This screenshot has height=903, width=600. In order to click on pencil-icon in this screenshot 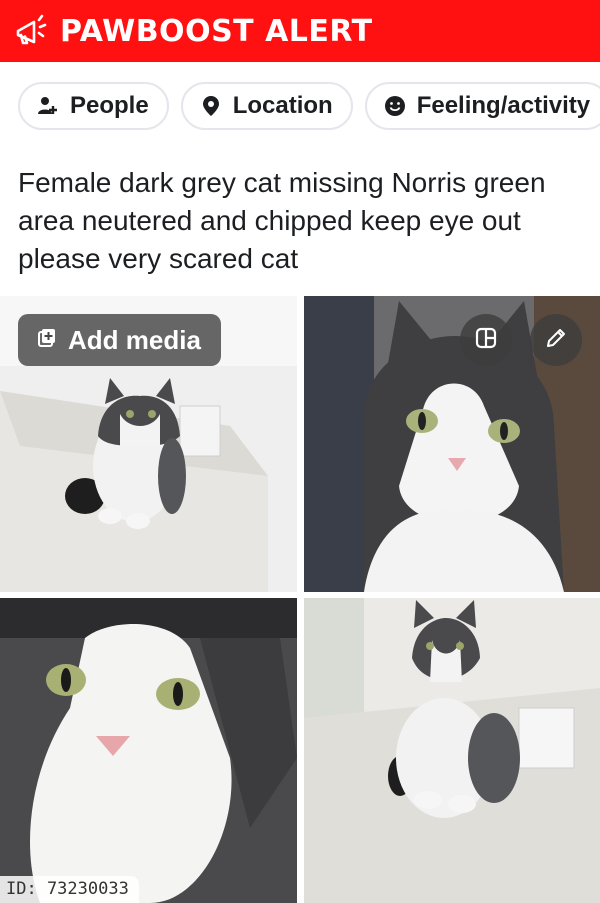, I will do `click(556, 340)`.